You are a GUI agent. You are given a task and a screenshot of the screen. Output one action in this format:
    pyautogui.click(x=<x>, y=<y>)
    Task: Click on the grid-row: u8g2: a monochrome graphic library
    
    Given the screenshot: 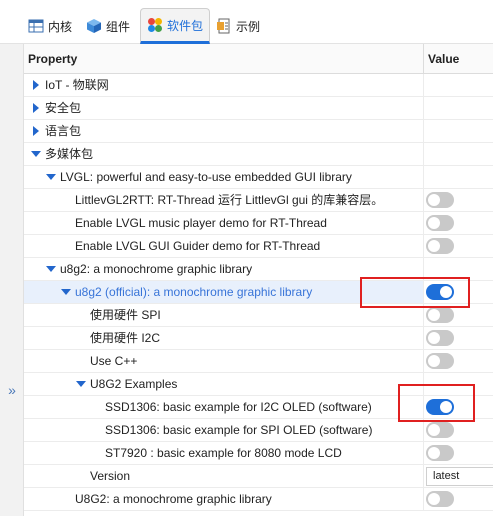 What is the action you would take?
    pyautogui.click(x=258, y=269)
    